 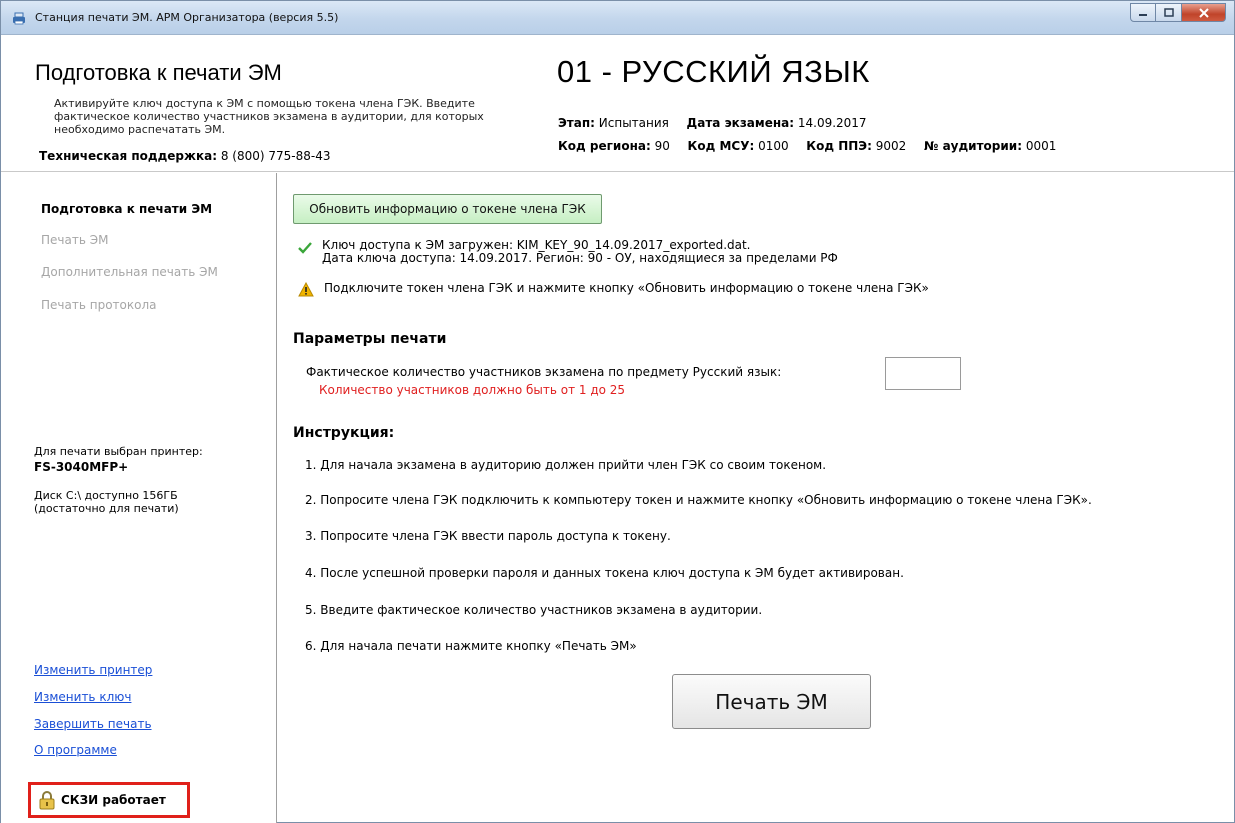 I want to click on checkmark-icon, so click(x=305, y=248).